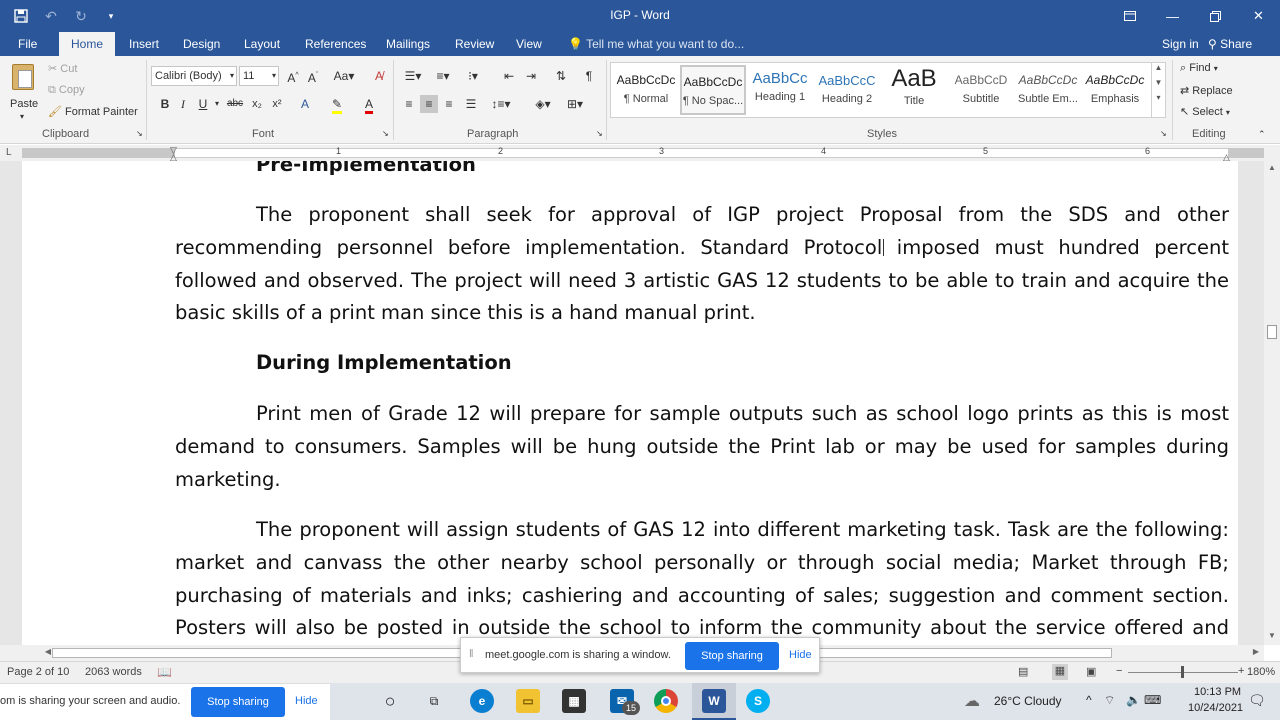 Image resolution: width=1280 pixels, height=720 pixels. What do you see at coordinates (473, 76) in the screenshot?
I see `multilevel-list-icon: ⁝▾` at bounding box center [473, 76].